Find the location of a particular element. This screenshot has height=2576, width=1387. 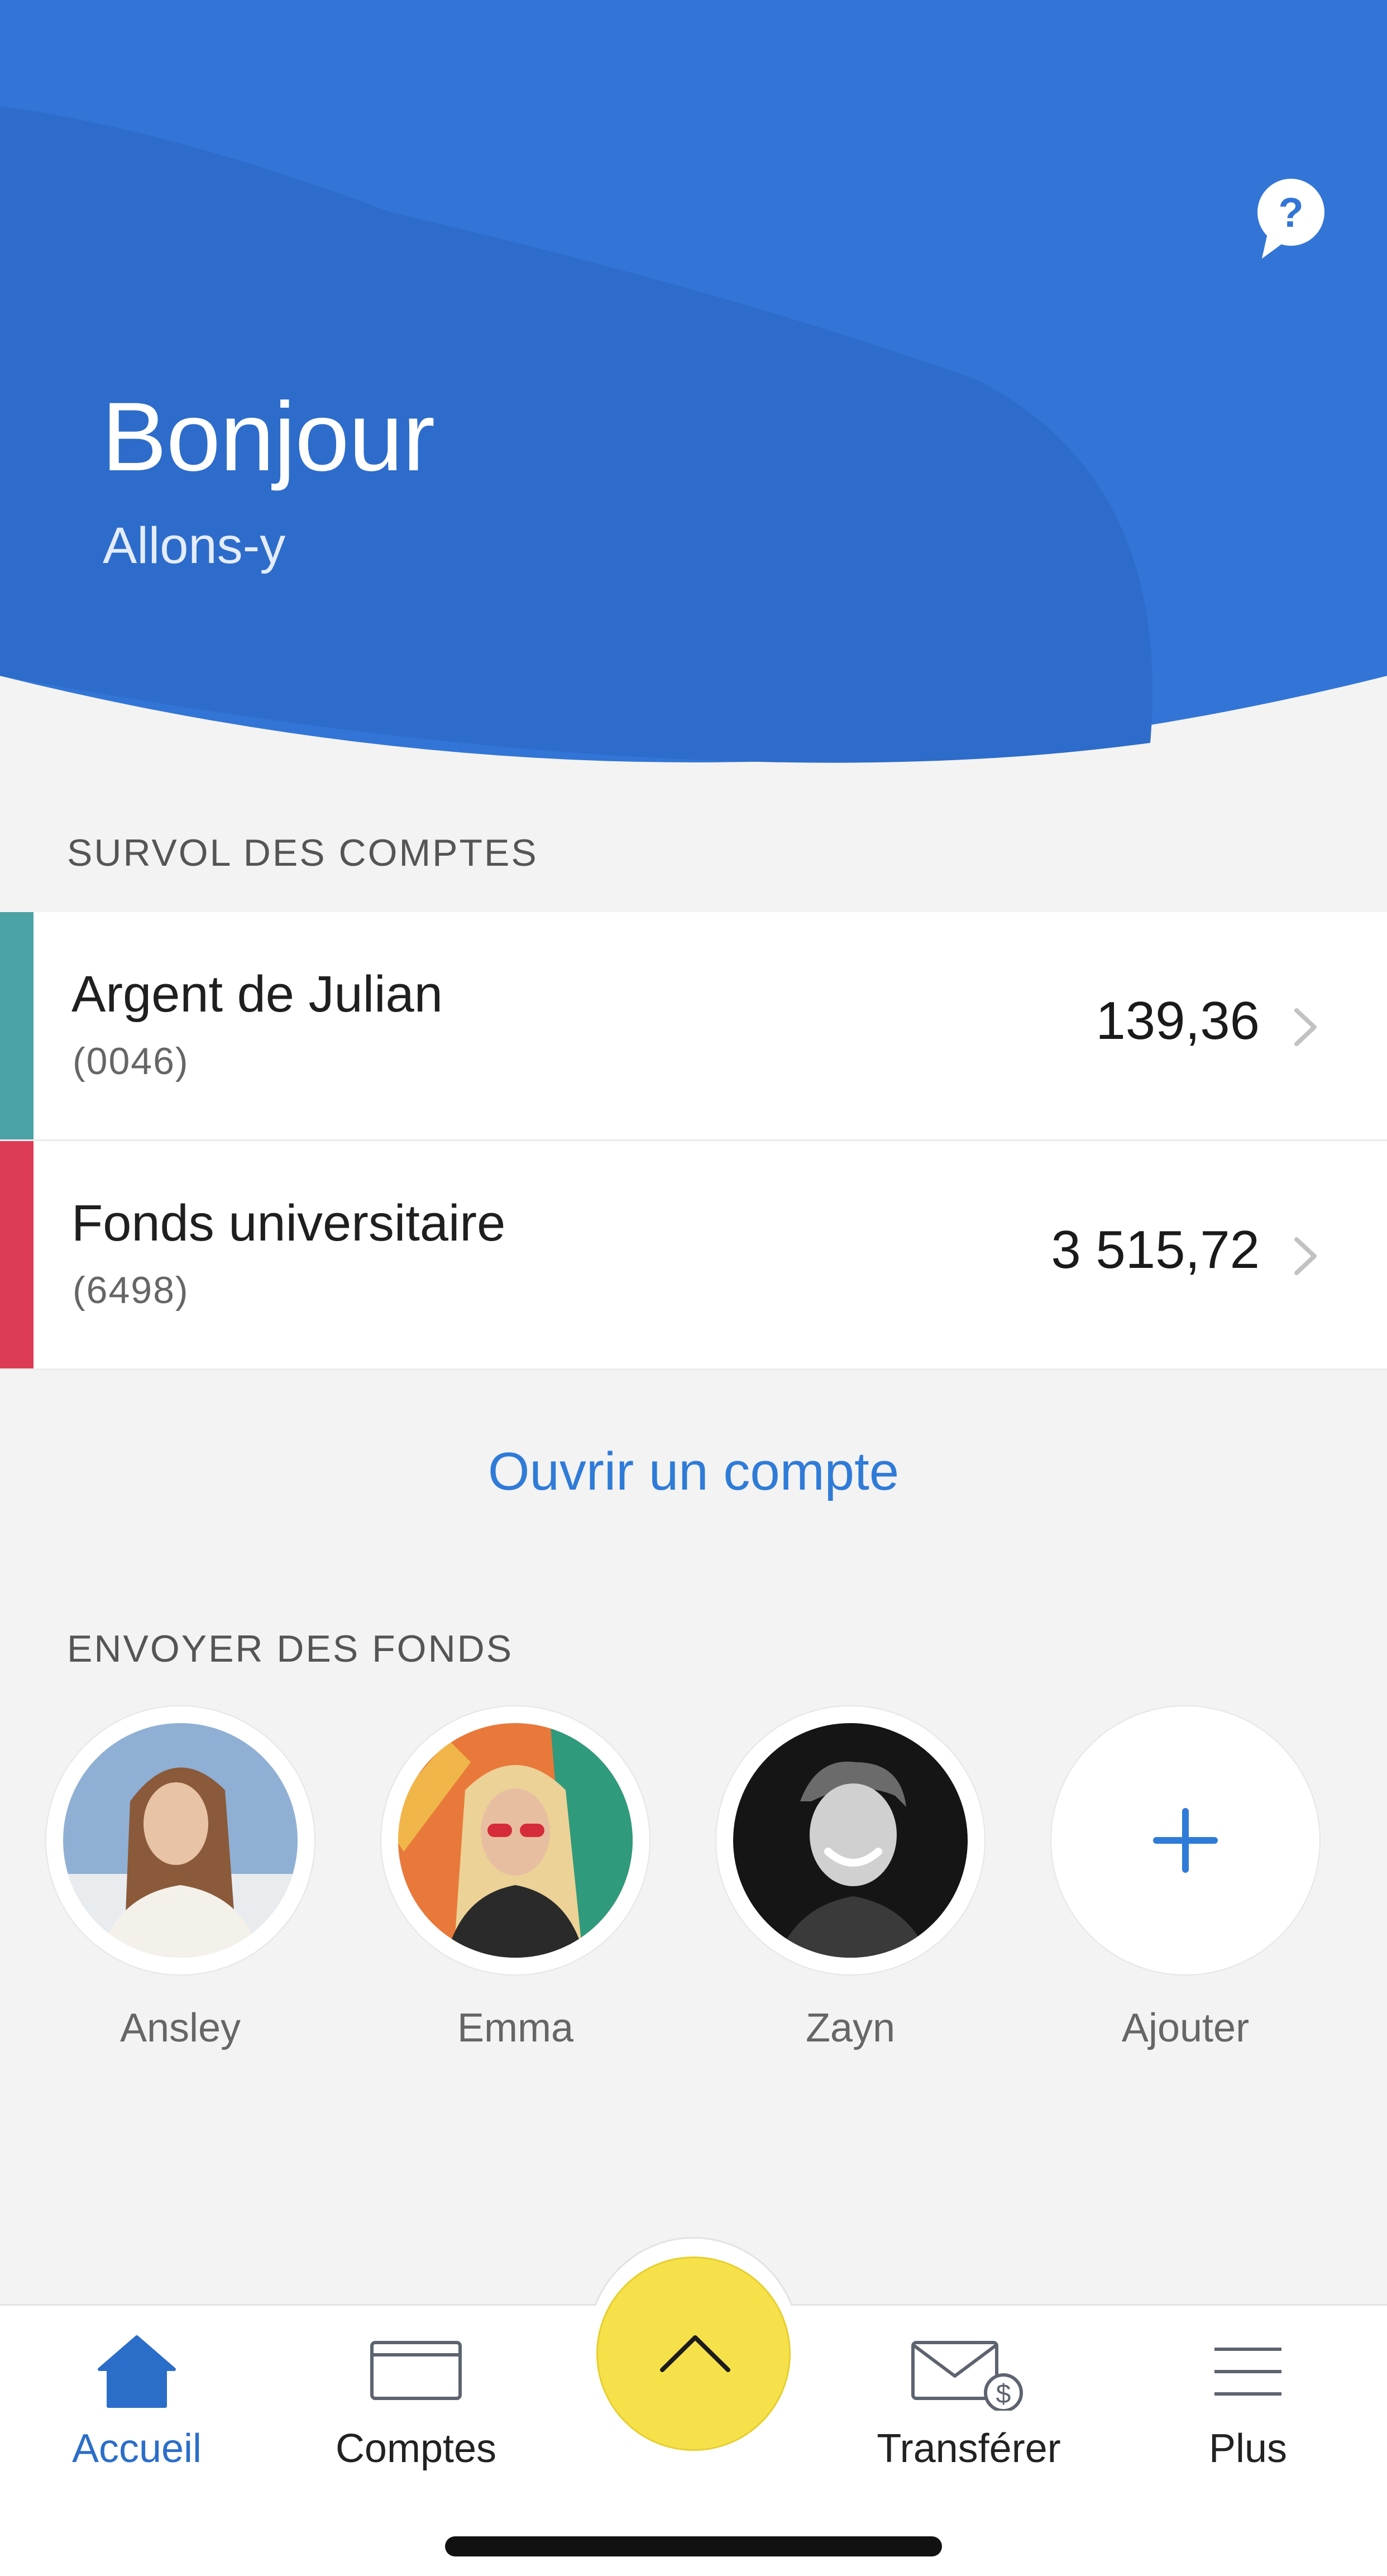

tab-label: Transférer is located at coordinates (969, 2448).